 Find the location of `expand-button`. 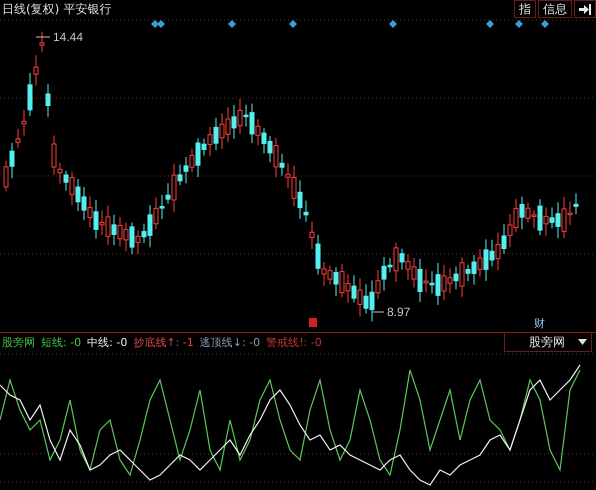

expand-button is located at coordinates (585, 9).